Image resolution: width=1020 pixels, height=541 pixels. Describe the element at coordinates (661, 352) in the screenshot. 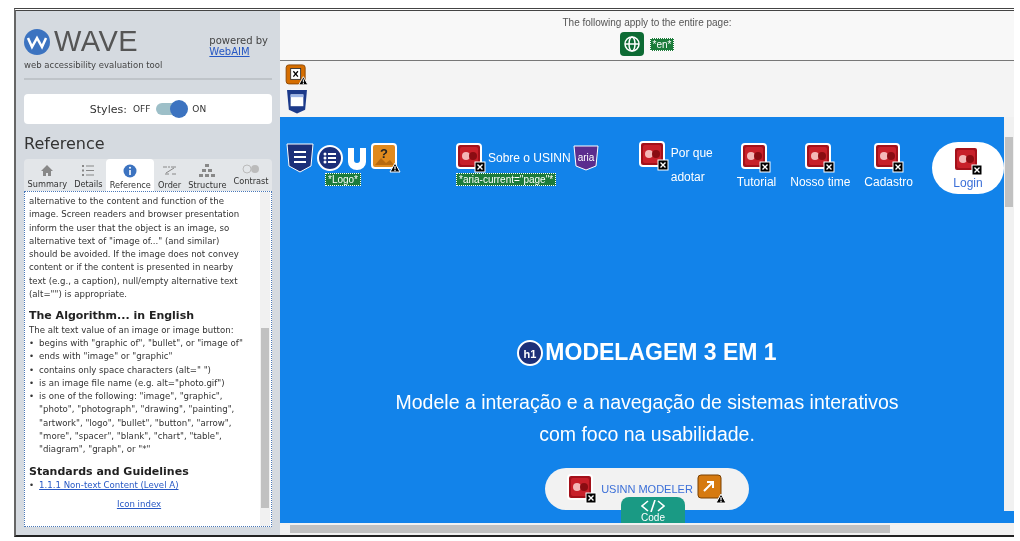

I see `hero-heading: MODELAGEM 3 EM 1` at that location.